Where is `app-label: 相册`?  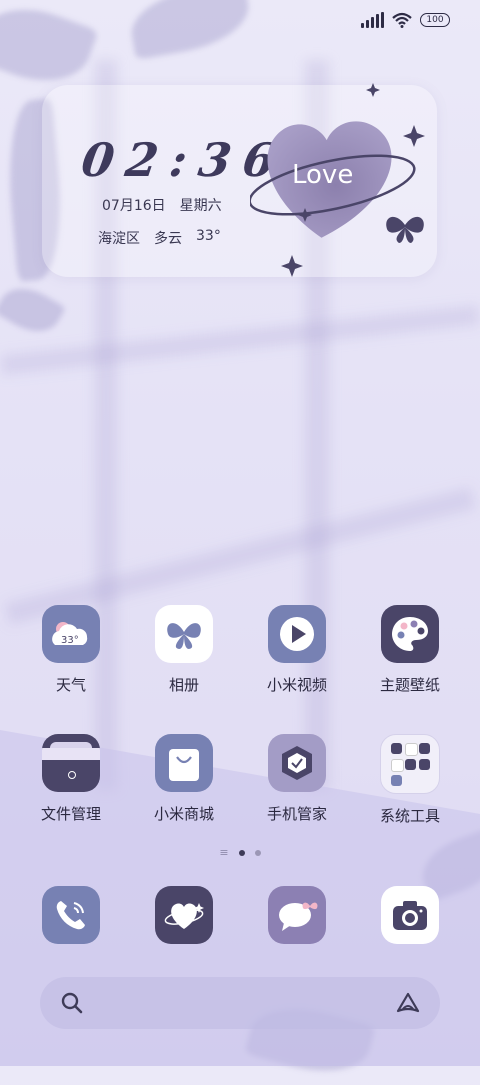
app-label: 相册 is located at coordinates (183, 685).